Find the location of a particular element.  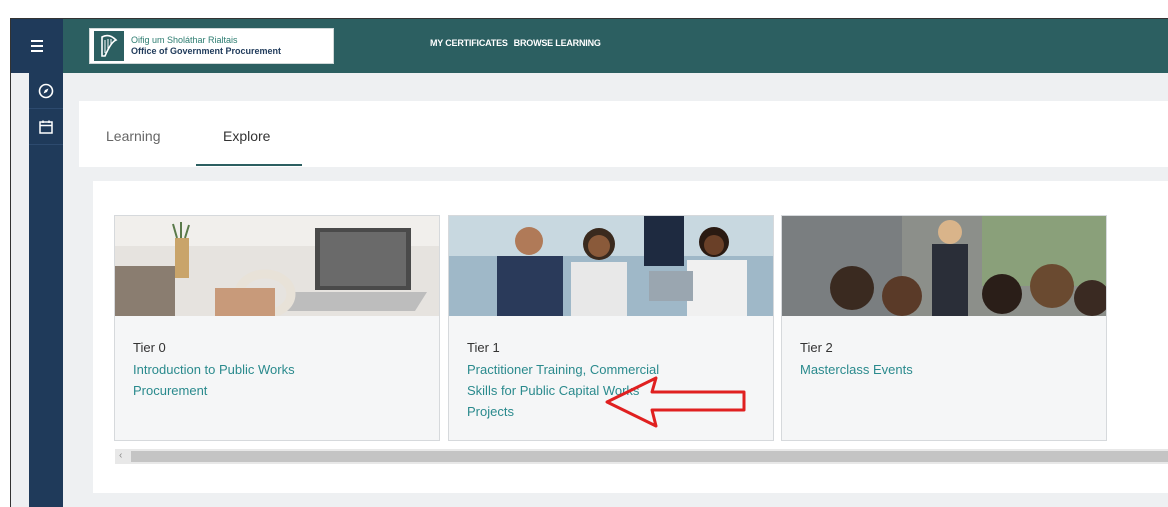

tab-bar: Learning Explore is located at coordinates (623, 134).